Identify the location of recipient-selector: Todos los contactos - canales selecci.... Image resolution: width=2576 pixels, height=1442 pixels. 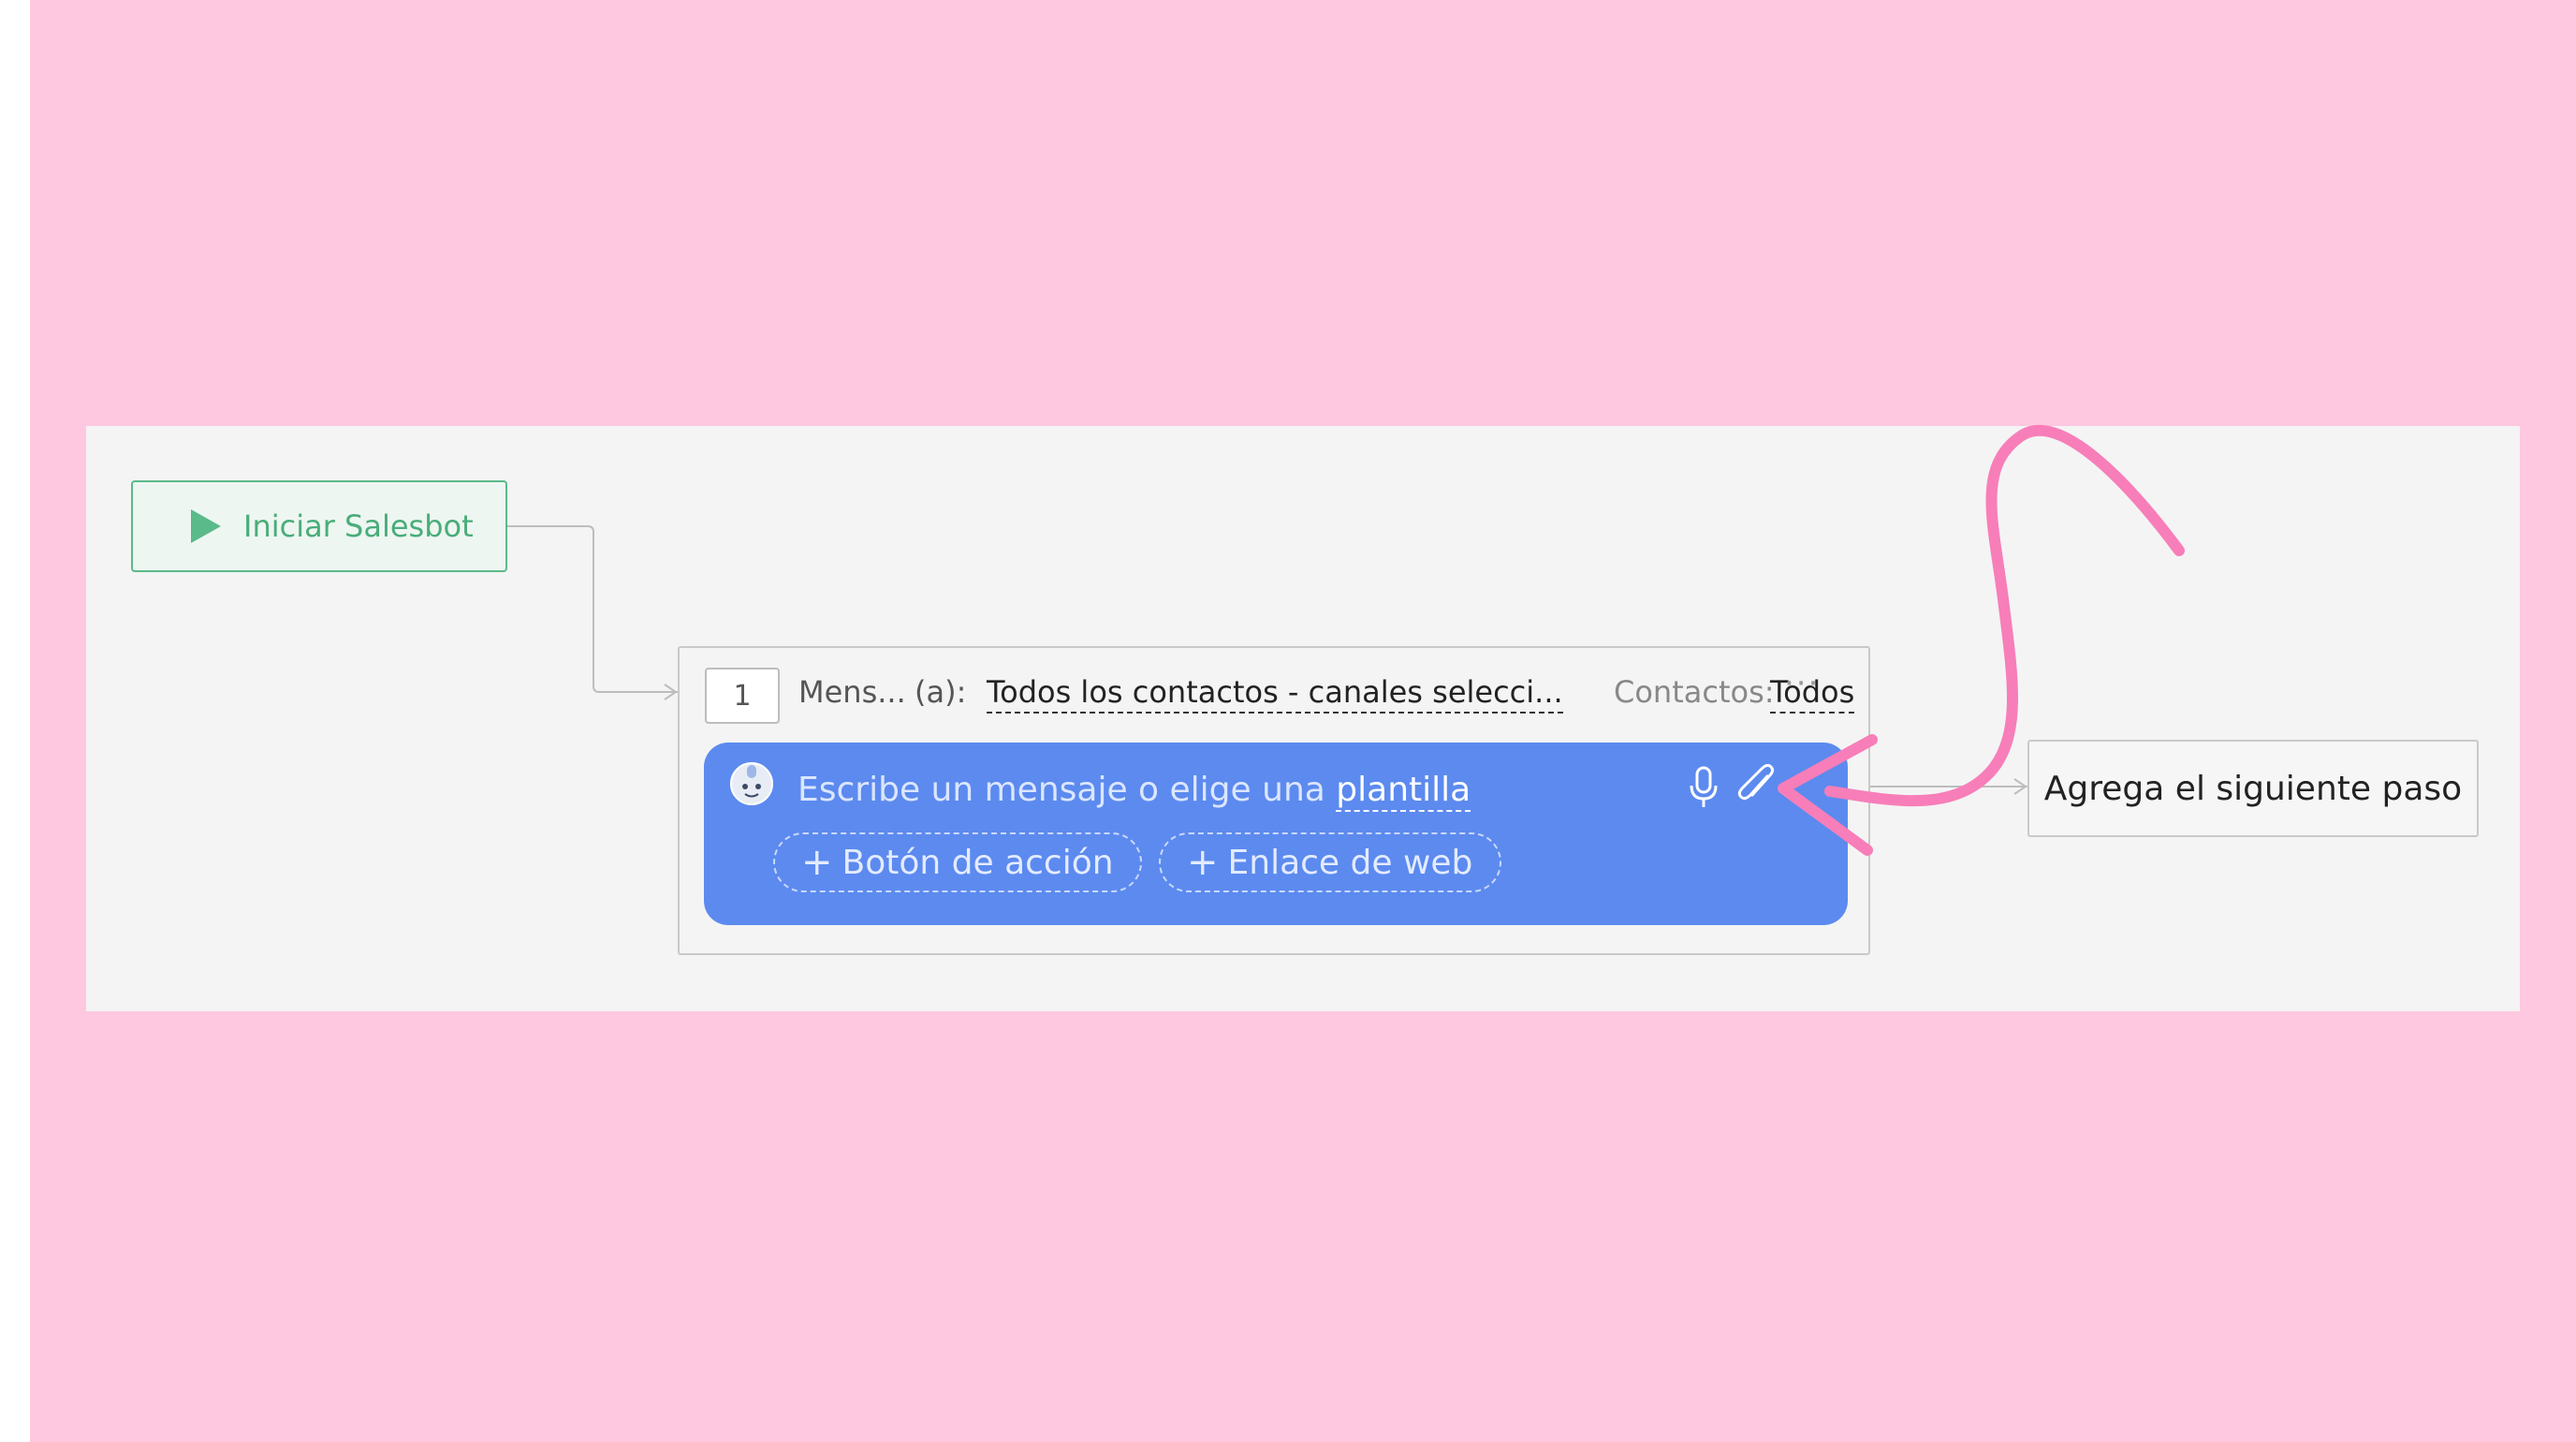
(1275, 694).